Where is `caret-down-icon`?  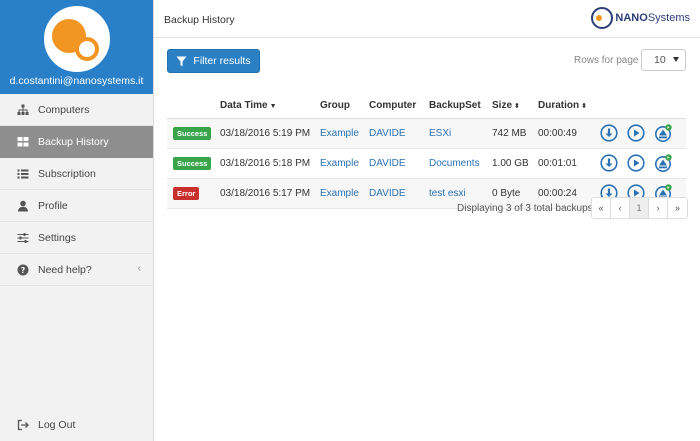 caret-down-icon is located at coordinates (676, 59).